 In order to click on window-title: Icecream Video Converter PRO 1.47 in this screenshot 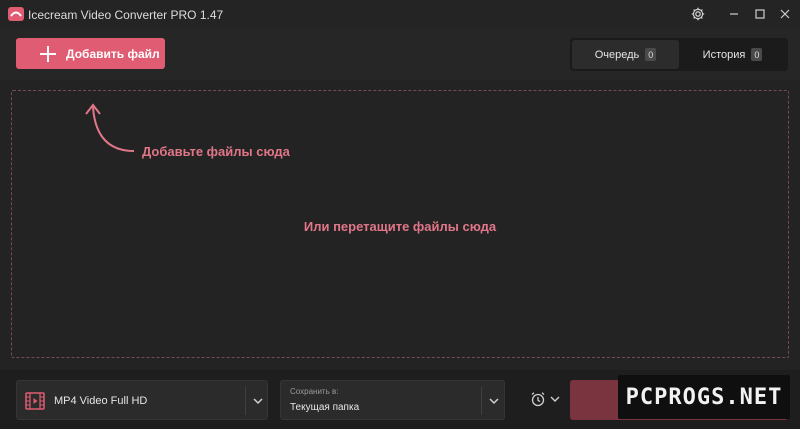, I will do `click(126, 15)`.